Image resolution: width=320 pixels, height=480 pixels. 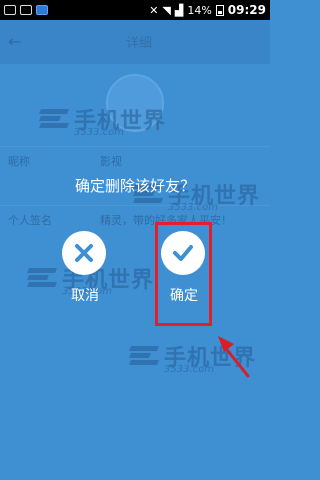 I want to click on row-value: 影视, so click(x=111, y=161).